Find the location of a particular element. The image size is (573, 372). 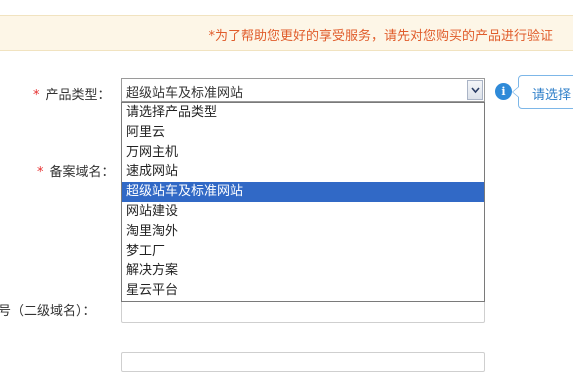

product-type-select: 超级站车及标准网站 is located at coordinates (303, 90).